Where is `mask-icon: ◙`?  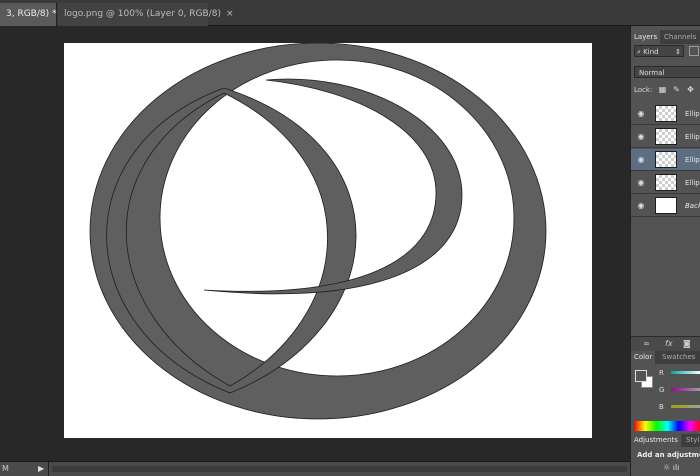
mask-icon: ◙ is located at coordinates (687, 343).